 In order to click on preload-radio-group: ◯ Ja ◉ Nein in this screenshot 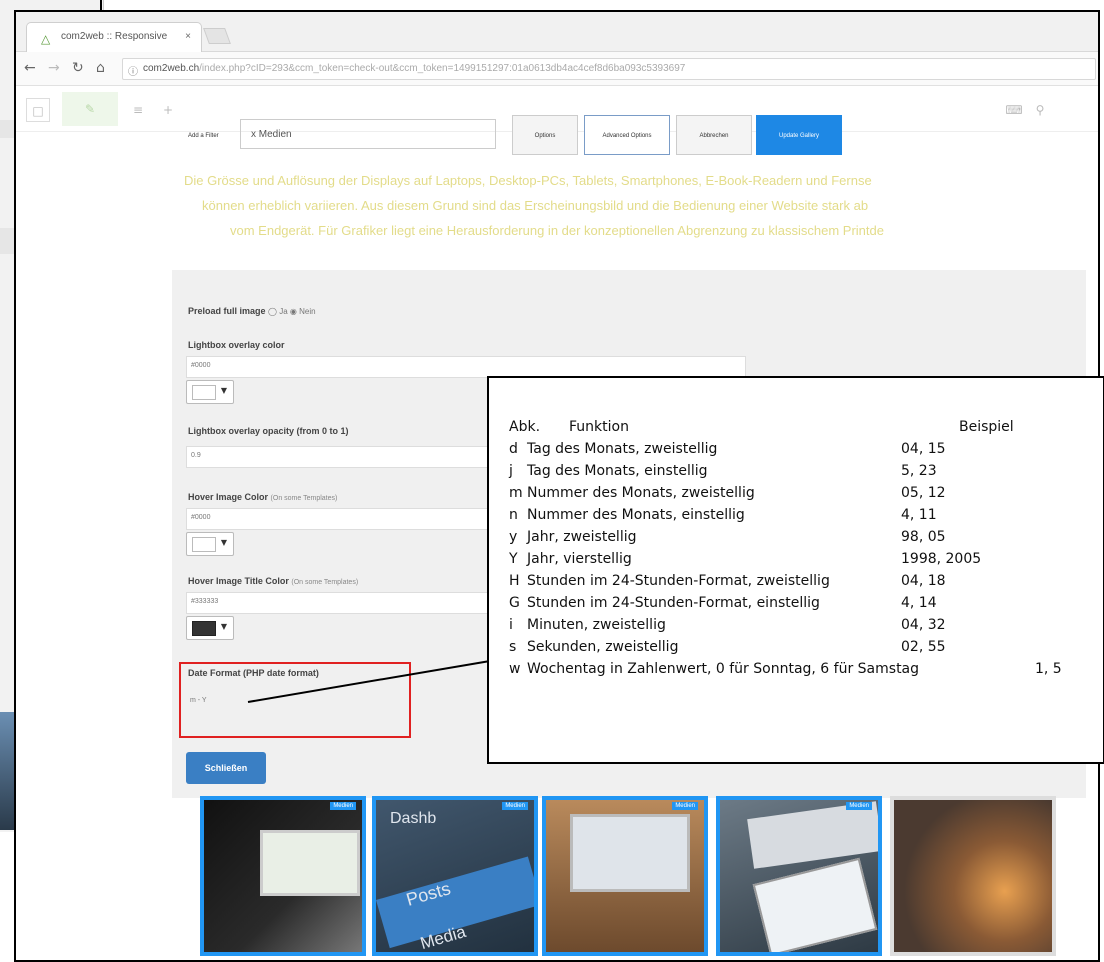, I will do `click(292, 311)`.